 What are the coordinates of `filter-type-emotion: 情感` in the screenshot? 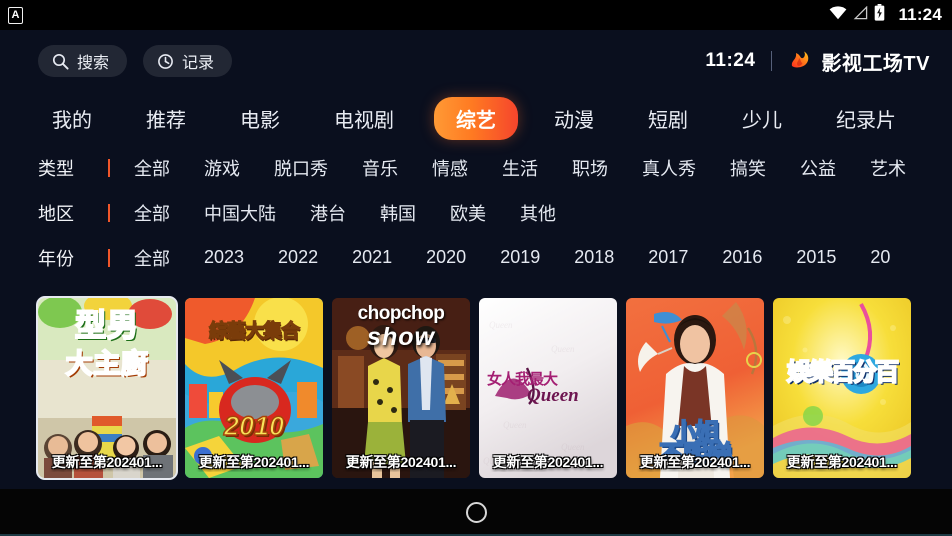 It's located at (450, 168).